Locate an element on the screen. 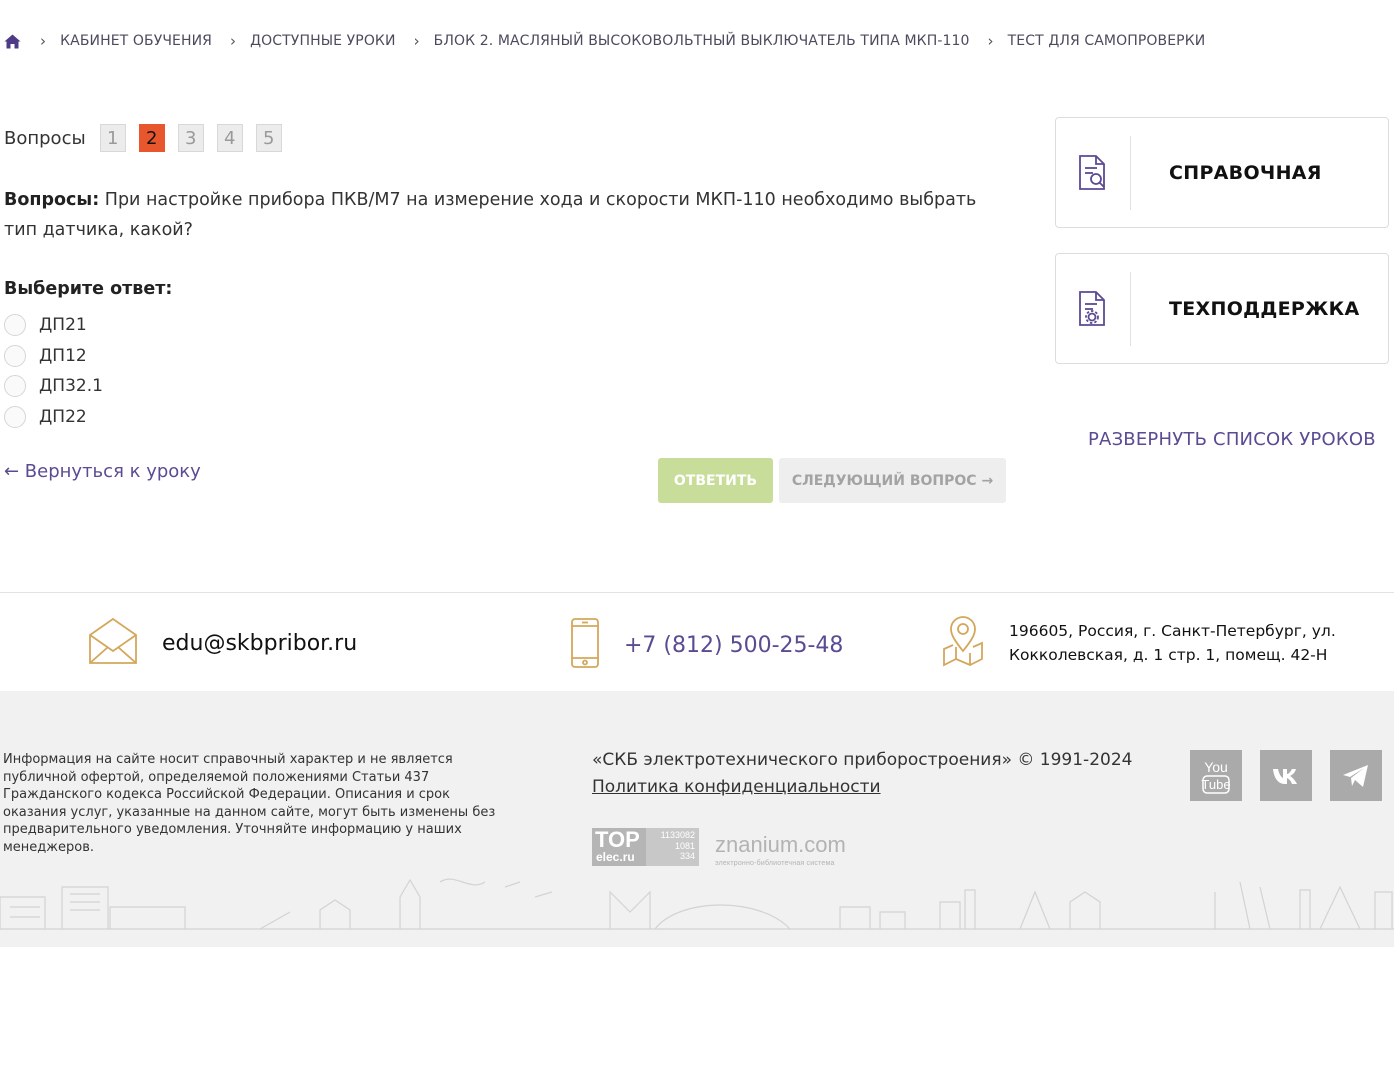 The image size is (1394, 1080). next-question-button: СЛЕДУЮЩИЙ ВОПРОС → is located at coordinates (892, 480).